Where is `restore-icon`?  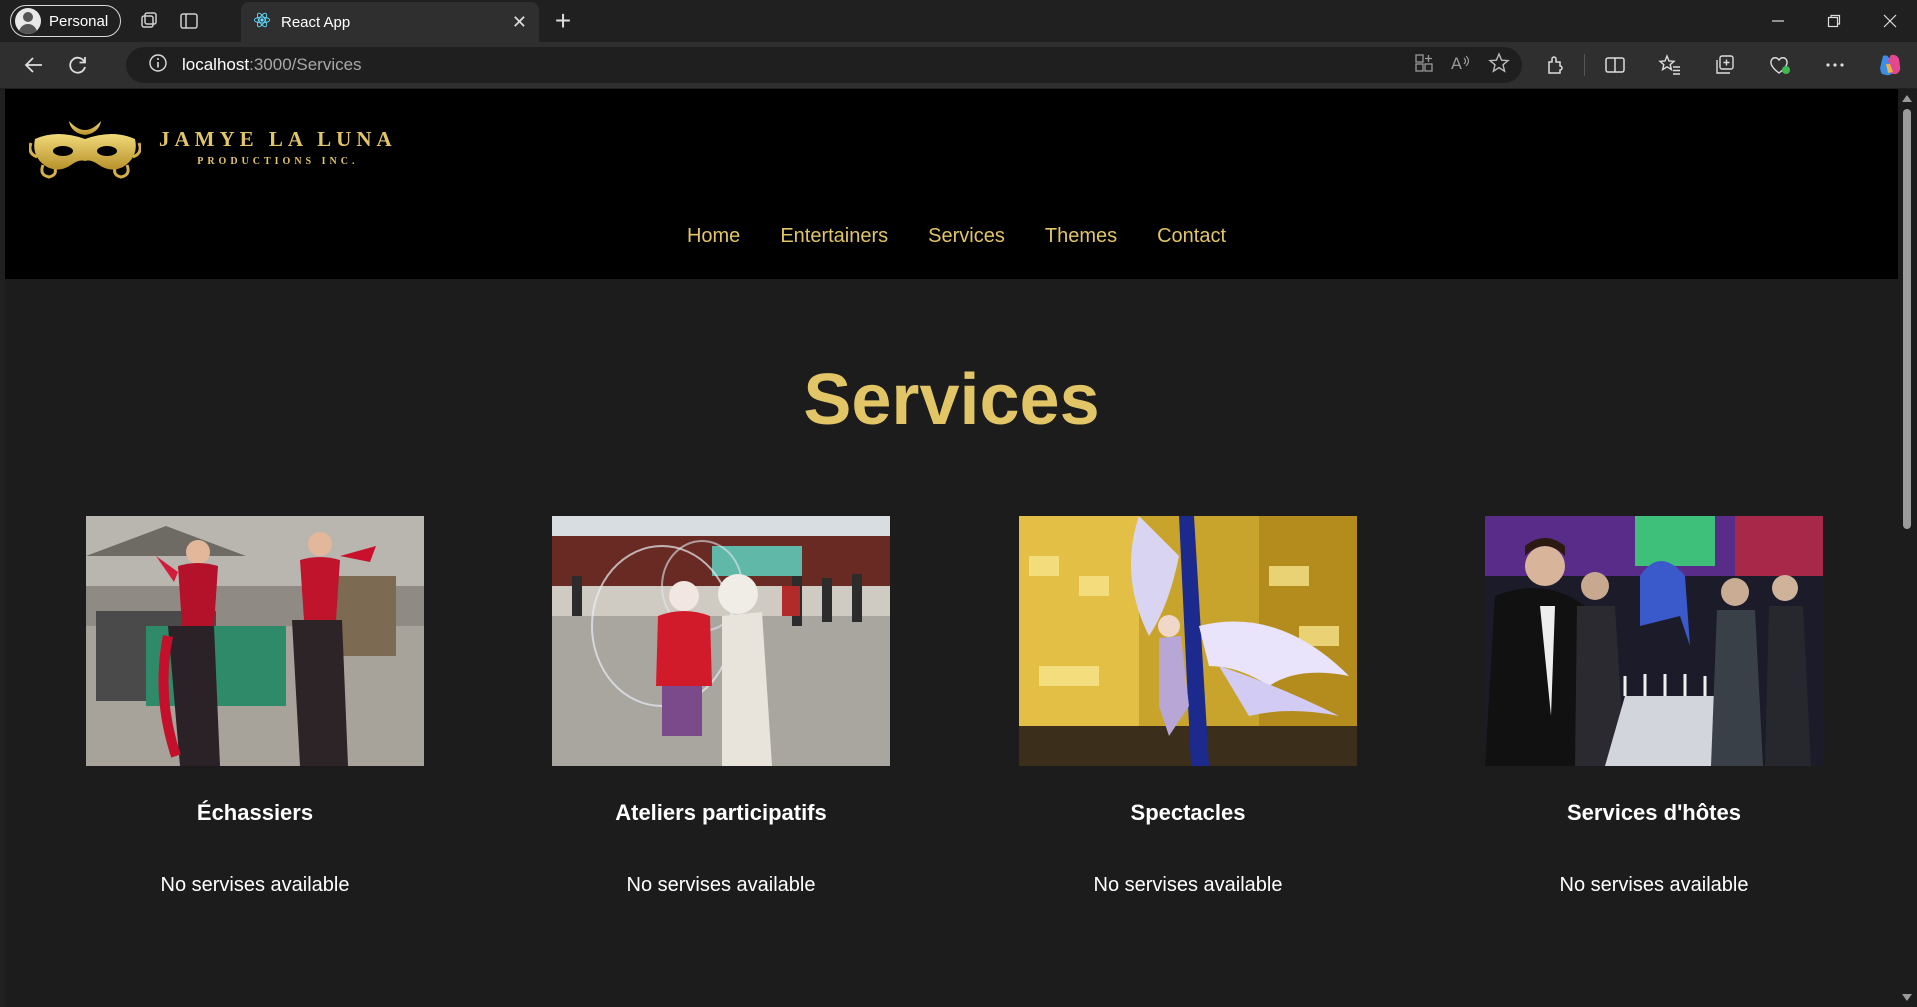
restore-icon is located at coordinates (1834, 21).